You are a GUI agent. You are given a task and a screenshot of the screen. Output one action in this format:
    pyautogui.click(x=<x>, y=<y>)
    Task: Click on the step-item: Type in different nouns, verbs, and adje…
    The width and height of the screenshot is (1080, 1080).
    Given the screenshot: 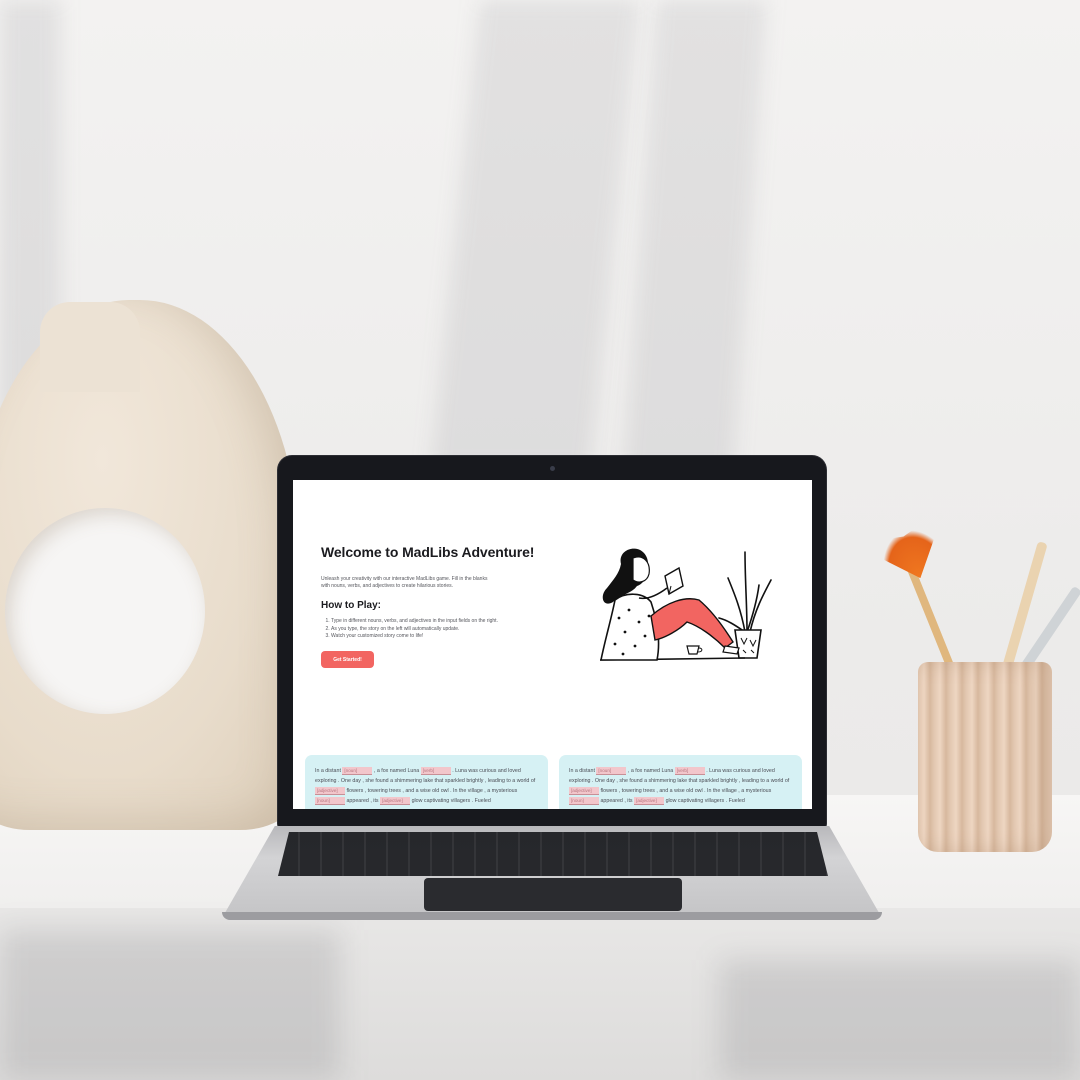 What is the action you would take?
    pyautogui.click(x=414, y=622)
    